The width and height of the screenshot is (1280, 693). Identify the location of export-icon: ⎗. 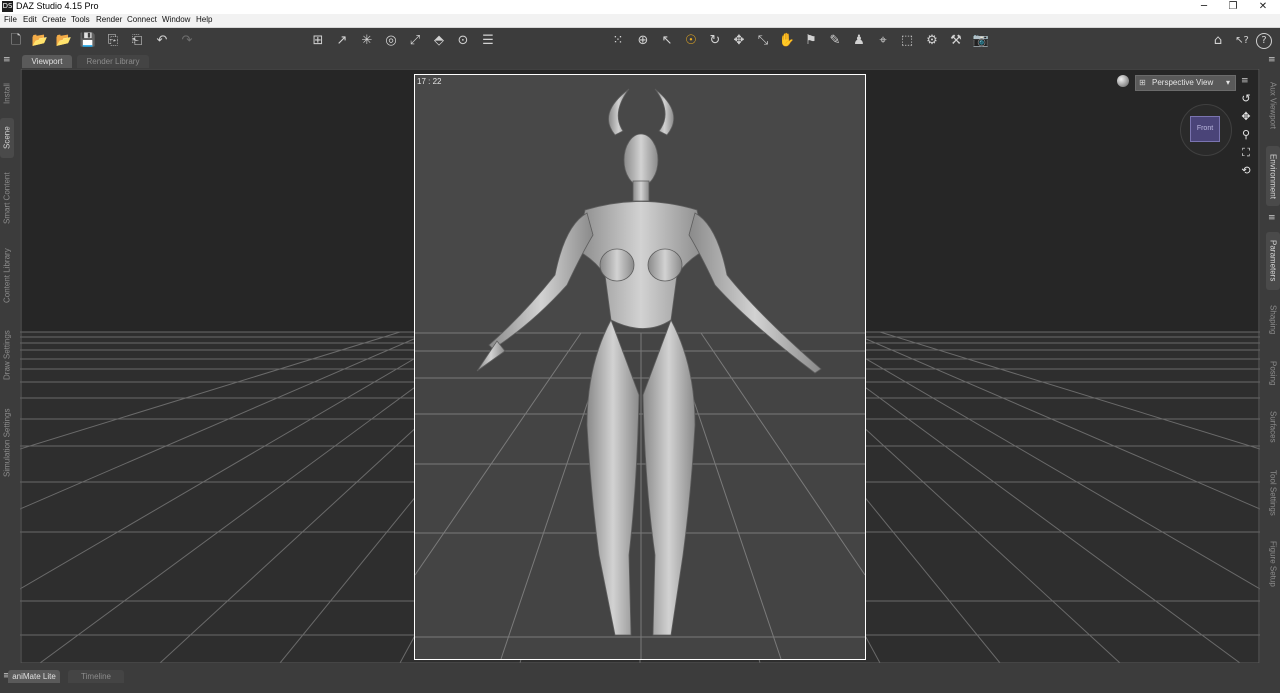
(137, 41).